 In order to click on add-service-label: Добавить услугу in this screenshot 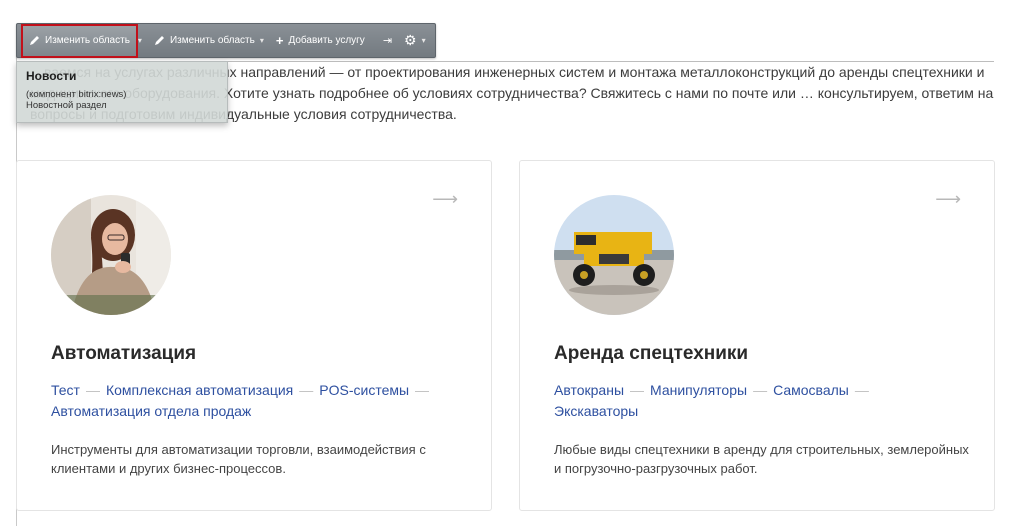, I will do `click(326, 40)`.